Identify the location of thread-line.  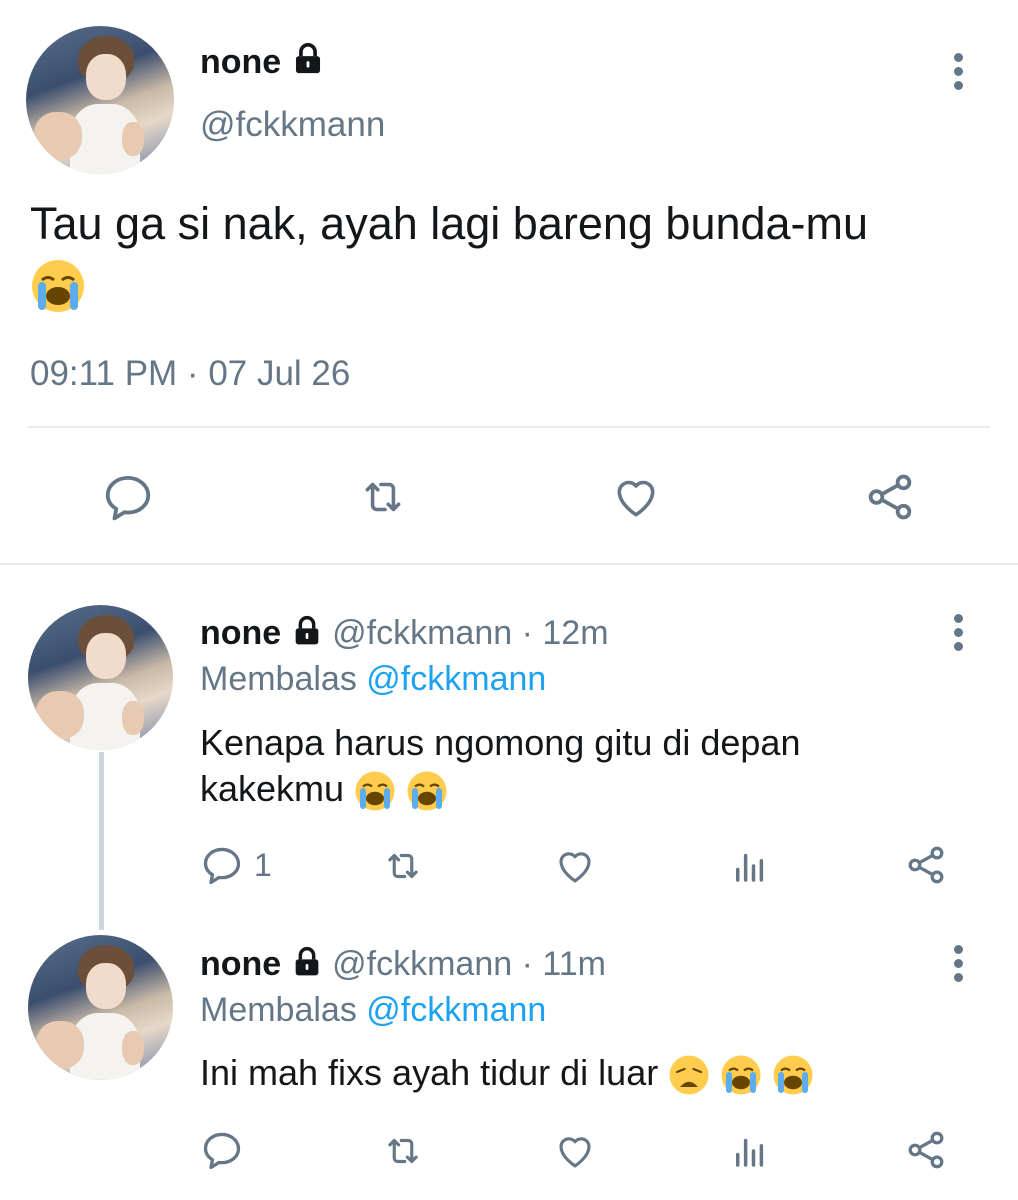
(101, 841).